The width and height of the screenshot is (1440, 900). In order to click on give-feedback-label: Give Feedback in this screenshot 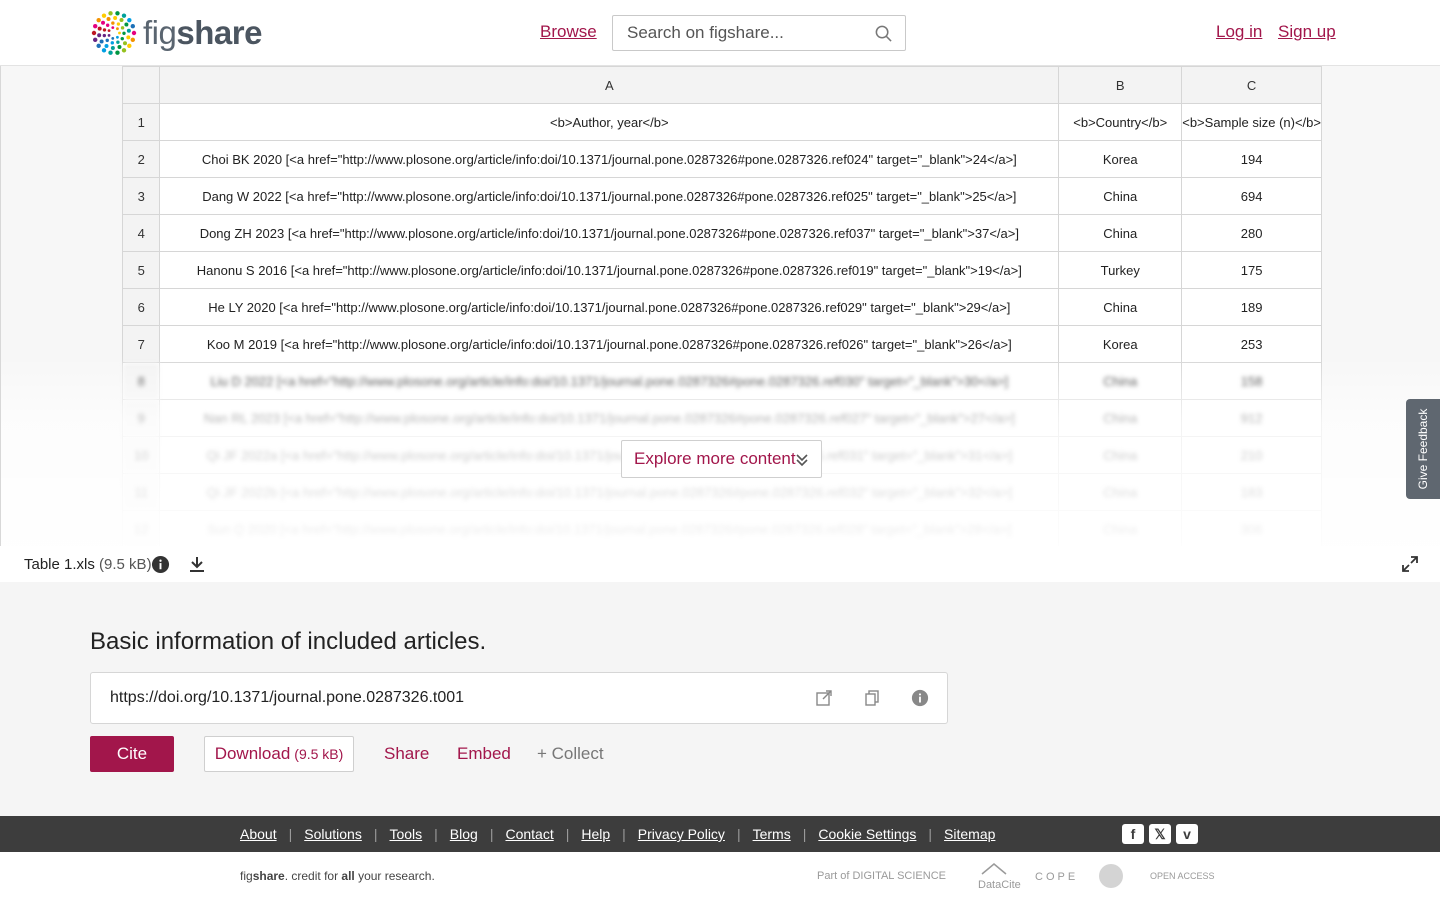, I will do `click(1423, 449)`.